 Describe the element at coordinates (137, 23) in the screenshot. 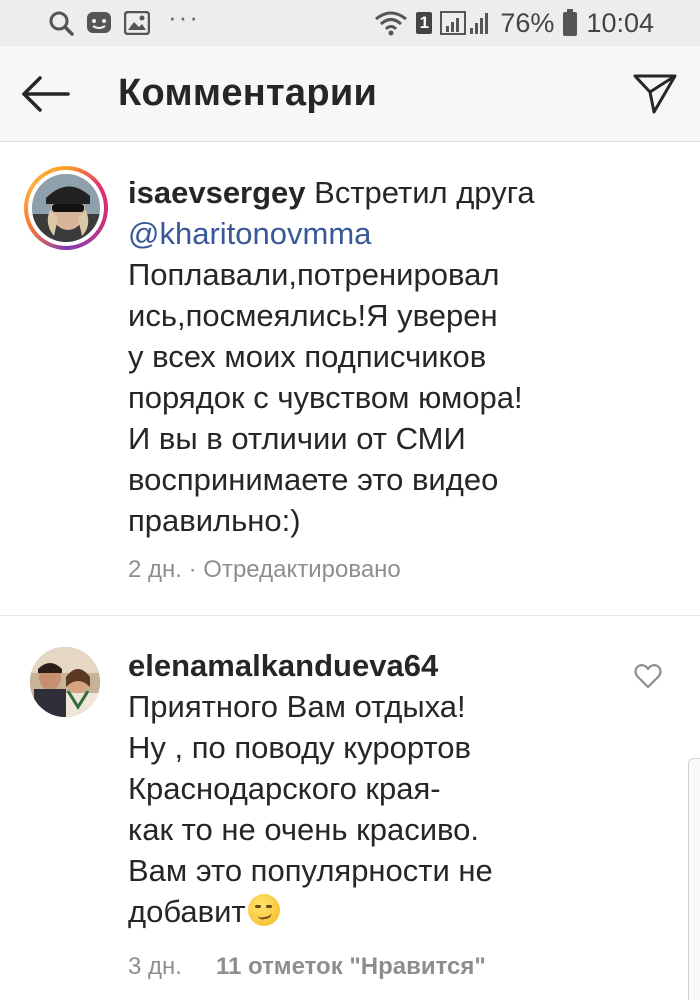

I see `gallery-icon` at that location.